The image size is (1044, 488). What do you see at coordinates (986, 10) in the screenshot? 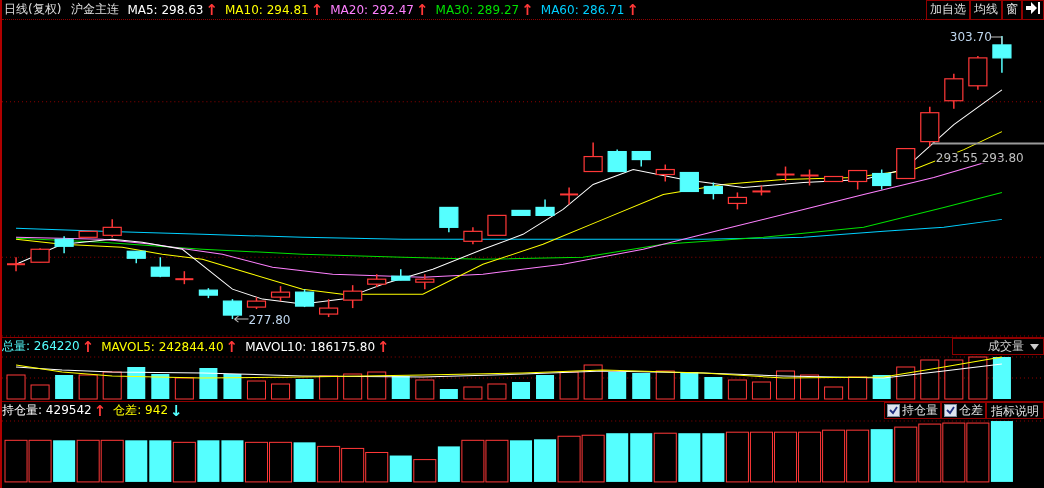
I see `toolbar-button: 均线` at bounding box center [986, 10].